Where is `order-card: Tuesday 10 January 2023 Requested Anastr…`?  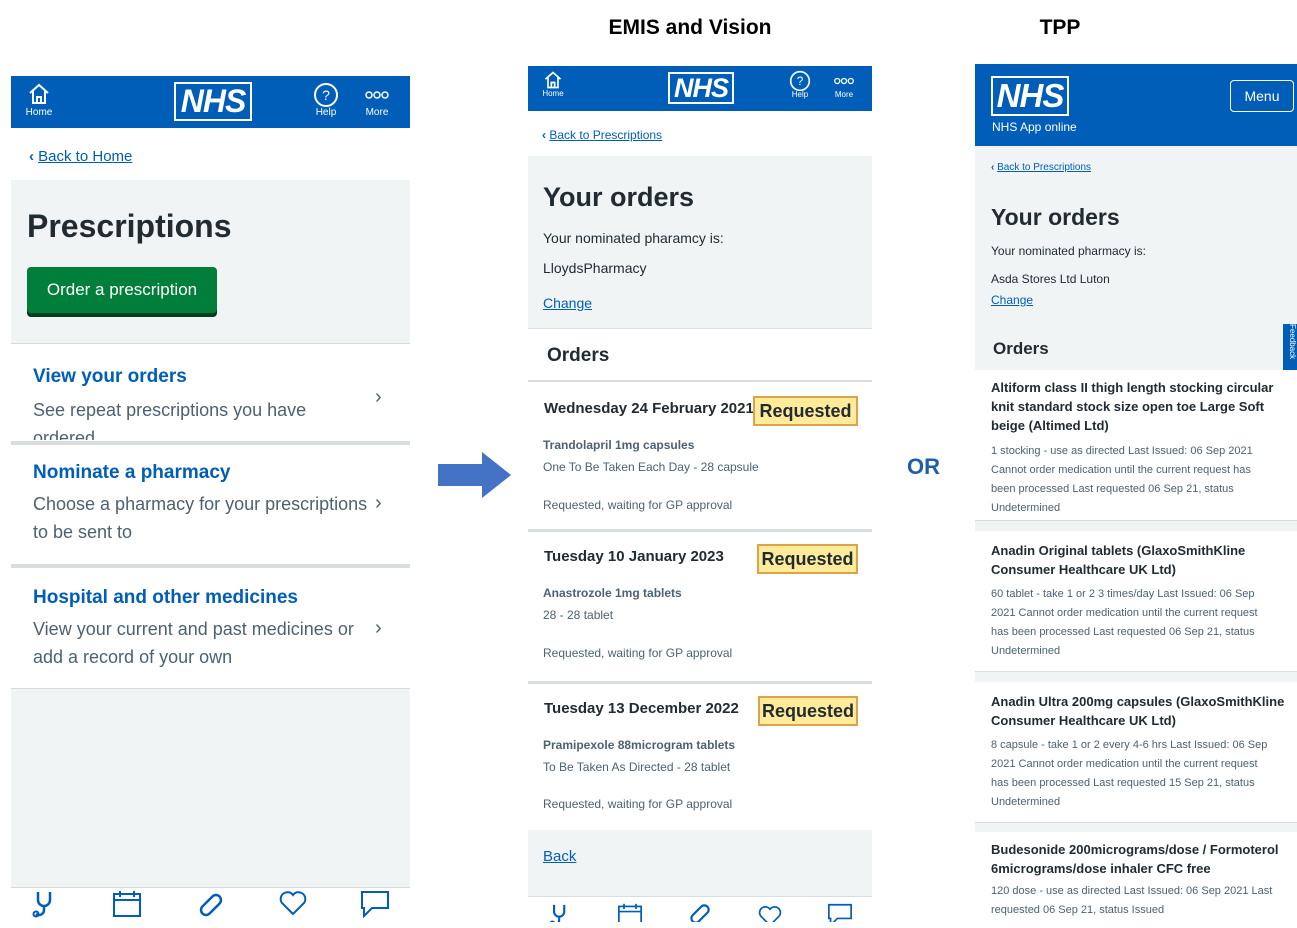 order-card: Tuesday 10 January 2023 Requested Anastr… is located at coordinates (700, 606).